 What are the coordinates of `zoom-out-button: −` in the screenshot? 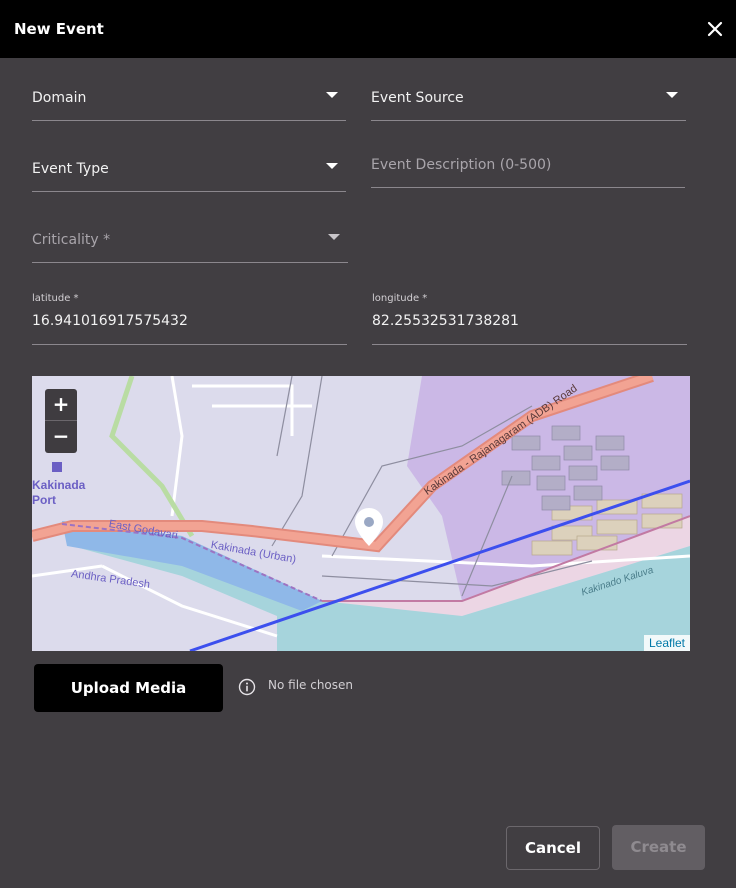 It's located at (61, 437).